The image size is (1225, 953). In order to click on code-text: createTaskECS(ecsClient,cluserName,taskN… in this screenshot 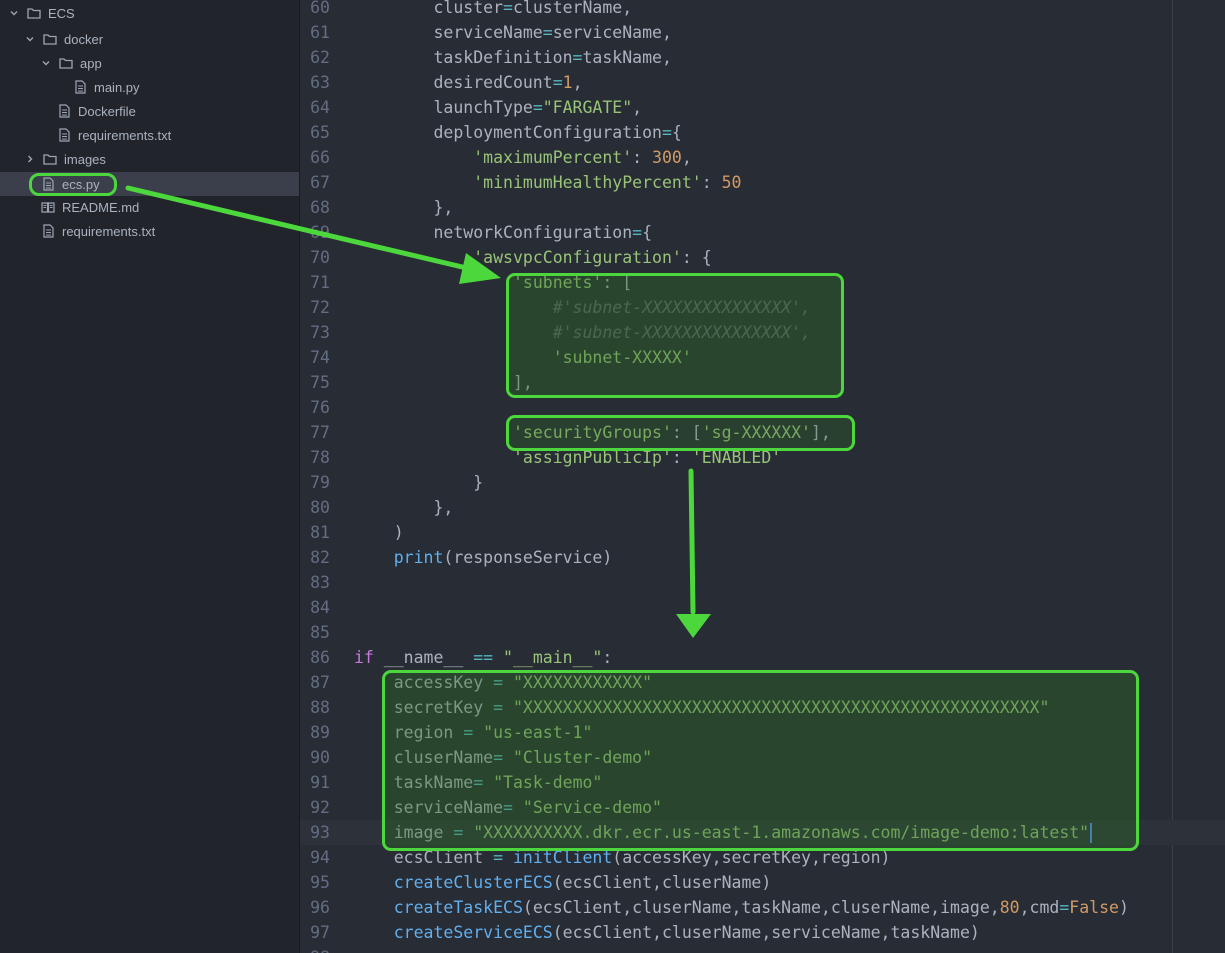, I will do `click(741, 907)`.